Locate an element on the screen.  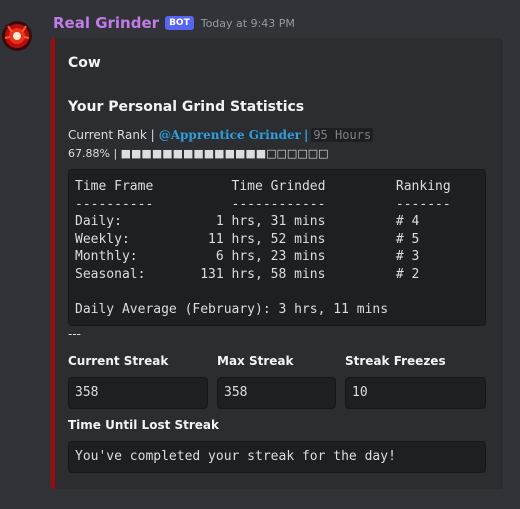
embed-title: Your Personal Grind Statistics is located at coordinates (186, 107).